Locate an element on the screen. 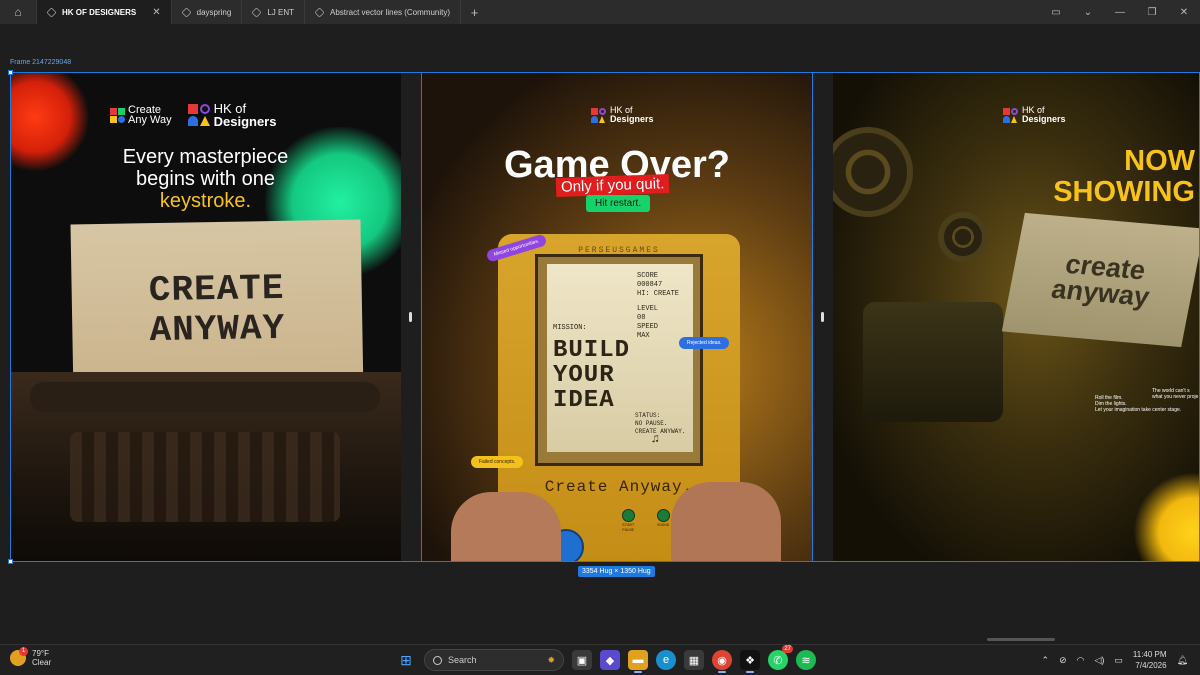 The height and width of the screenshot is (675, 1200). right-hand is located at coordinates (726, 522).